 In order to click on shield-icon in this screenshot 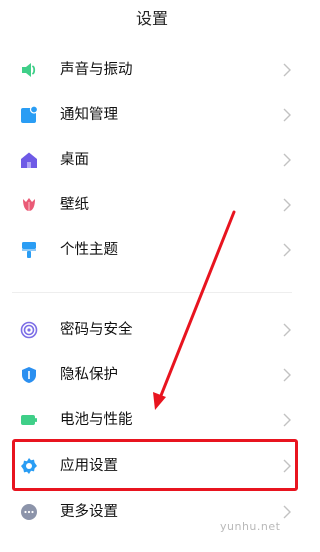, I will do `click(29, 375)`.